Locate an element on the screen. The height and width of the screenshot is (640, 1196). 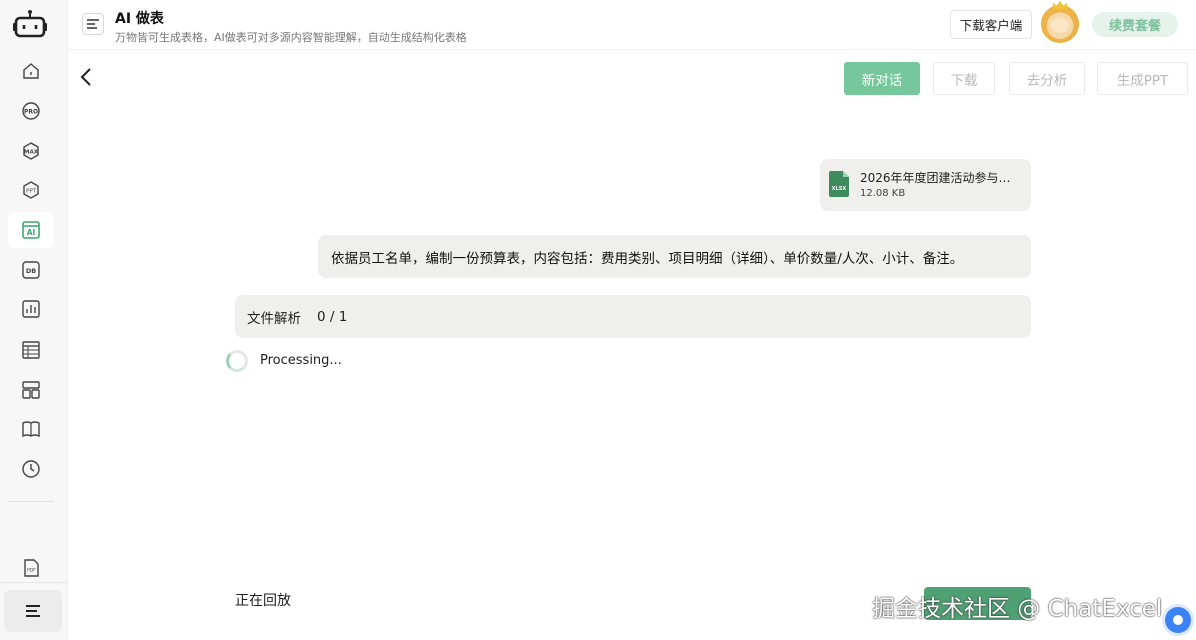
parse-count: 0 / 1 is located at coordinates (332, 316).